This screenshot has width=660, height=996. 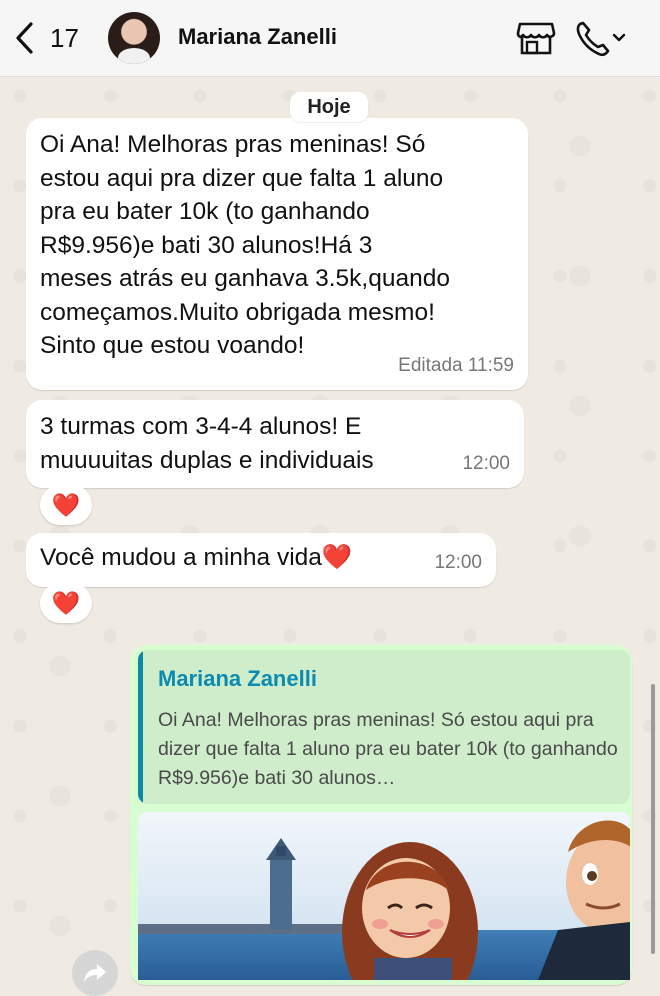 I want to click on phone-icon, so click(x=599, y=38).